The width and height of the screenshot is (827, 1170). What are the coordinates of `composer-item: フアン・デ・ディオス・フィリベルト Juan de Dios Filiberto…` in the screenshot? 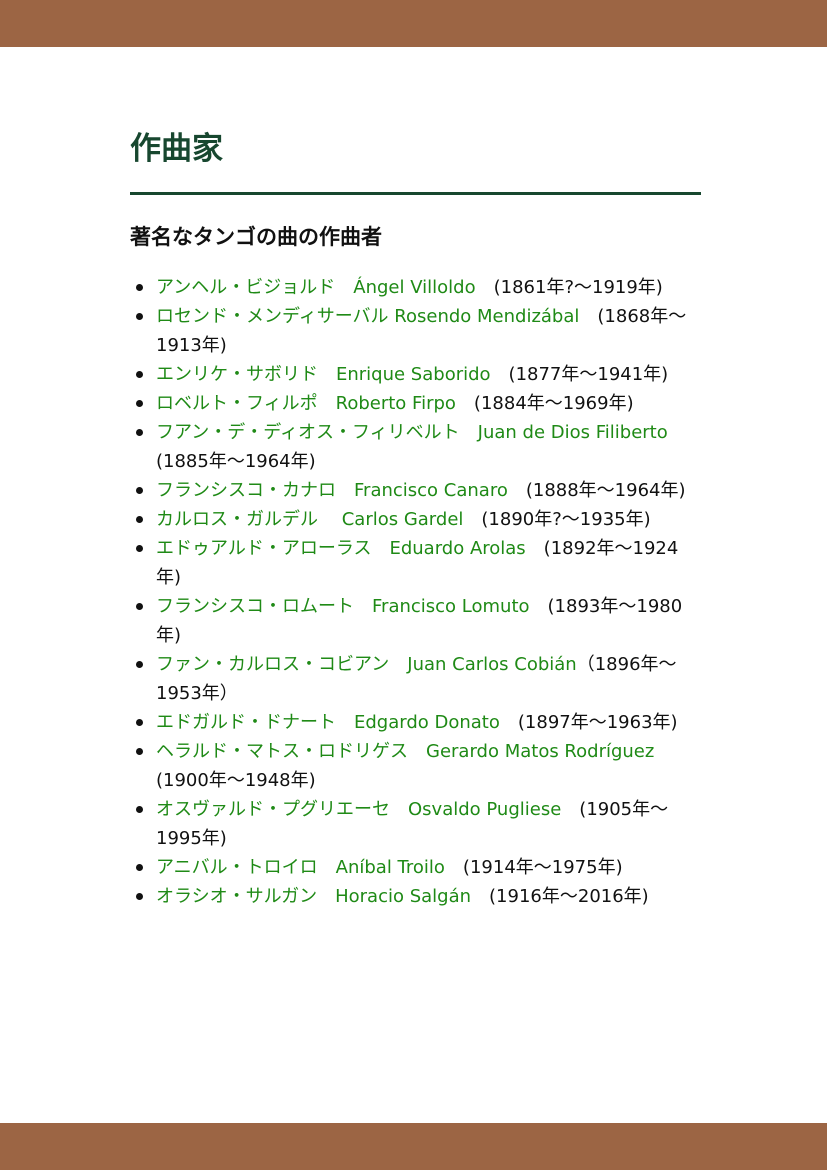 It's located at (415, 447).